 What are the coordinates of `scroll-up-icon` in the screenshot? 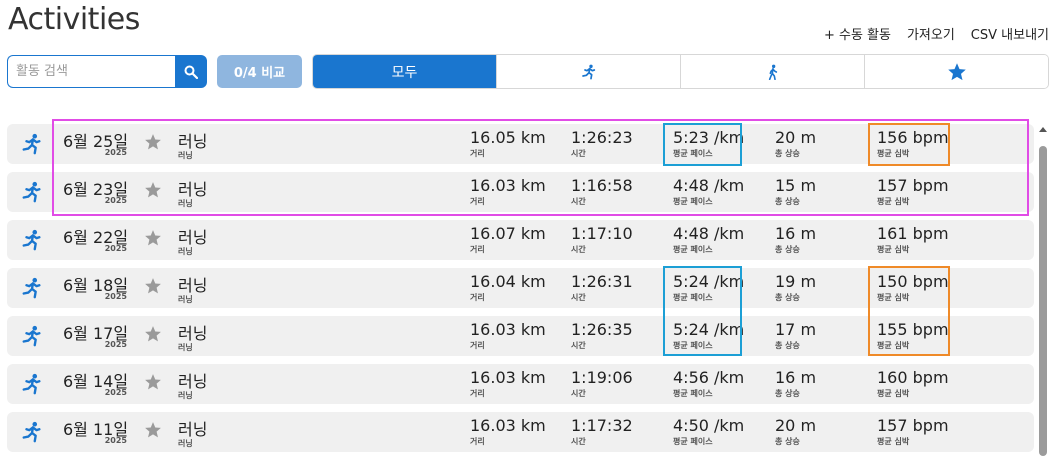 It's located at (1043, 129).